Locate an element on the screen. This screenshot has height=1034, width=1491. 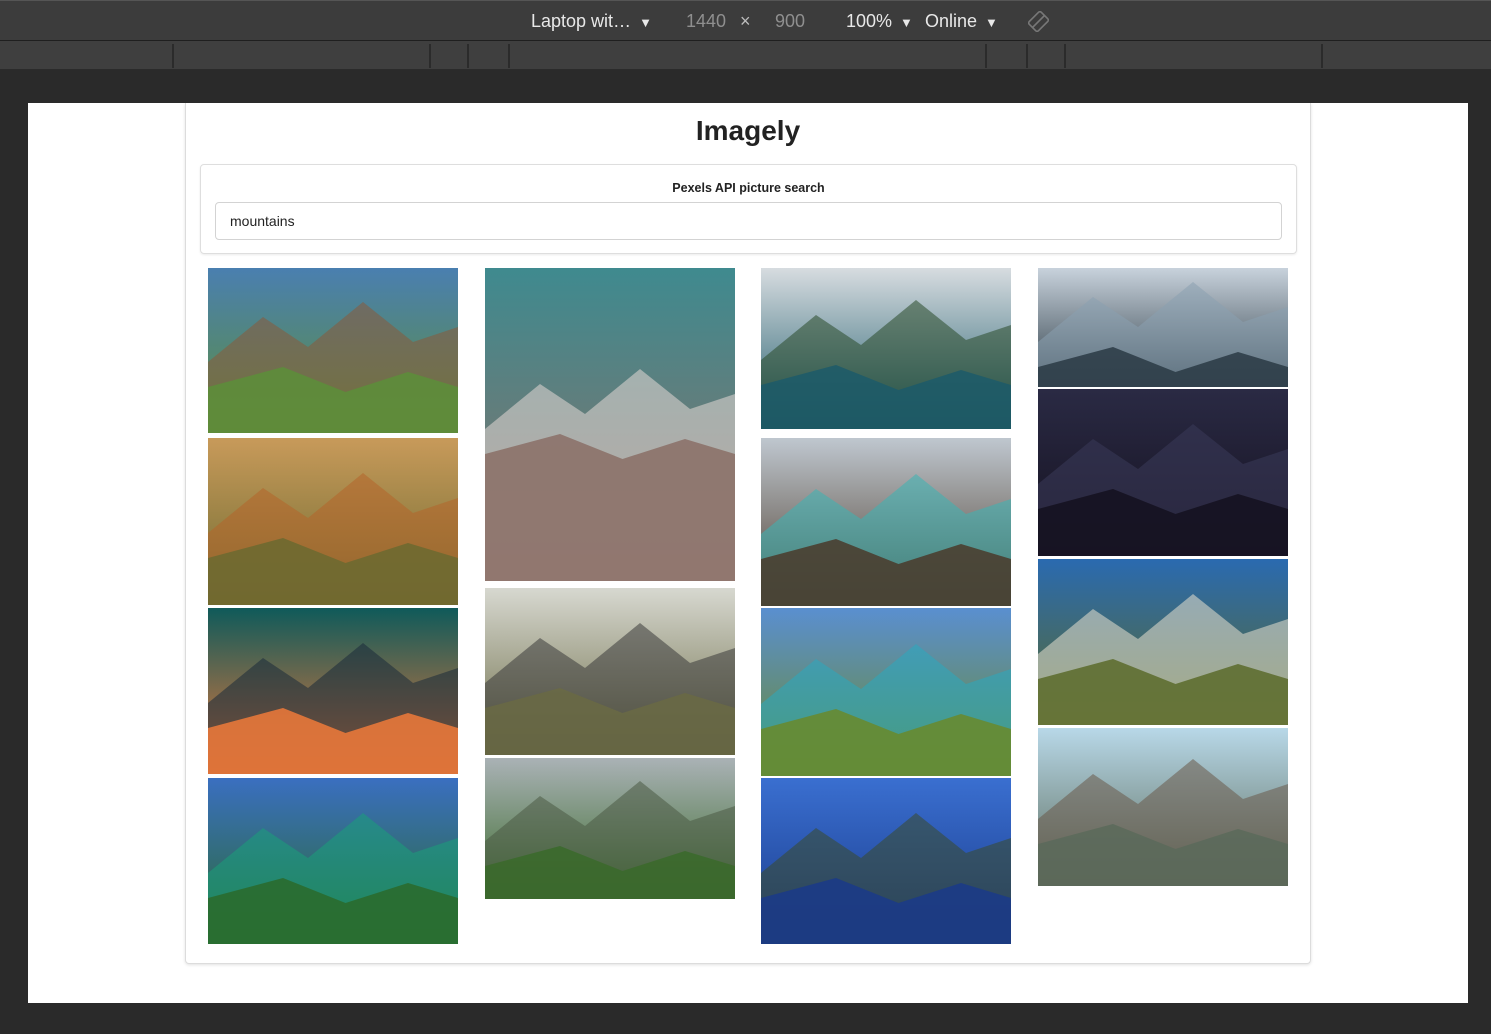
page-title: Imagely is located at coordinates (748, 130).